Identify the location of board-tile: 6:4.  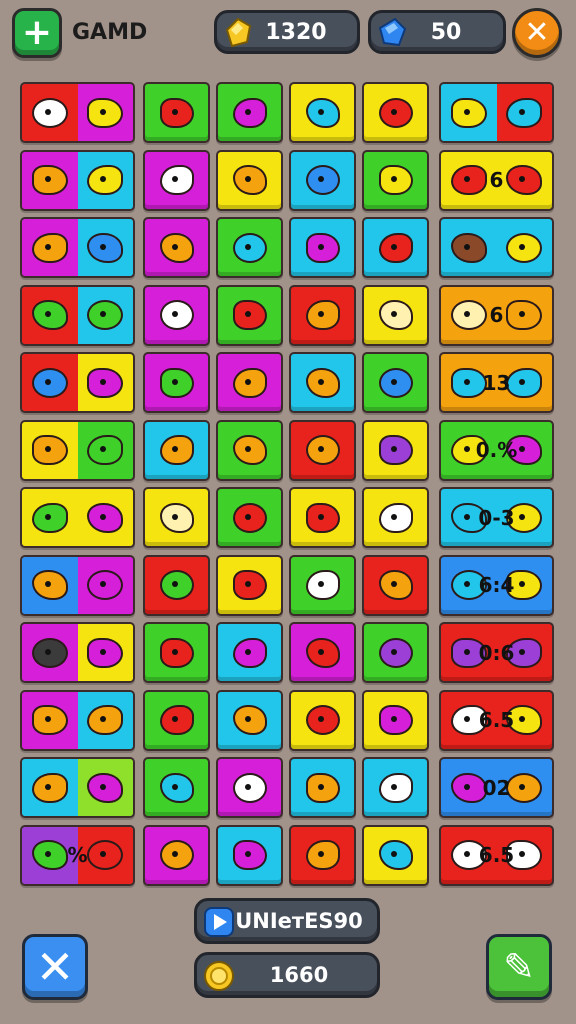
(496, 585).